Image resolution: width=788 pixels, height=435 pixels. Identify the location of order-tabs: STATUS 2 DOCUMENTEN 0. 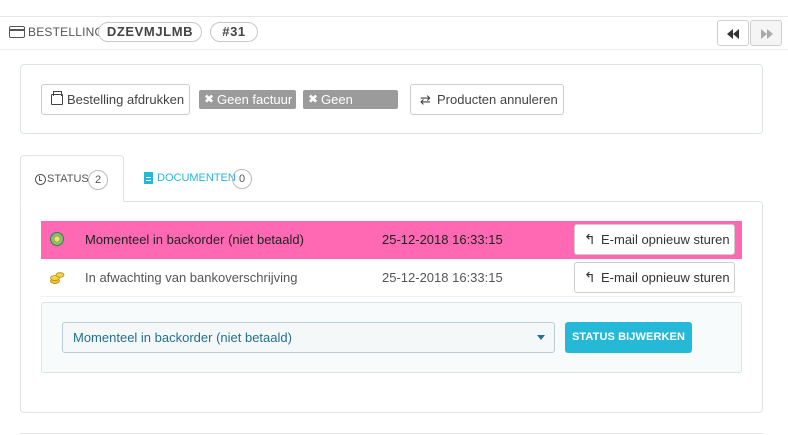
(391, 178).